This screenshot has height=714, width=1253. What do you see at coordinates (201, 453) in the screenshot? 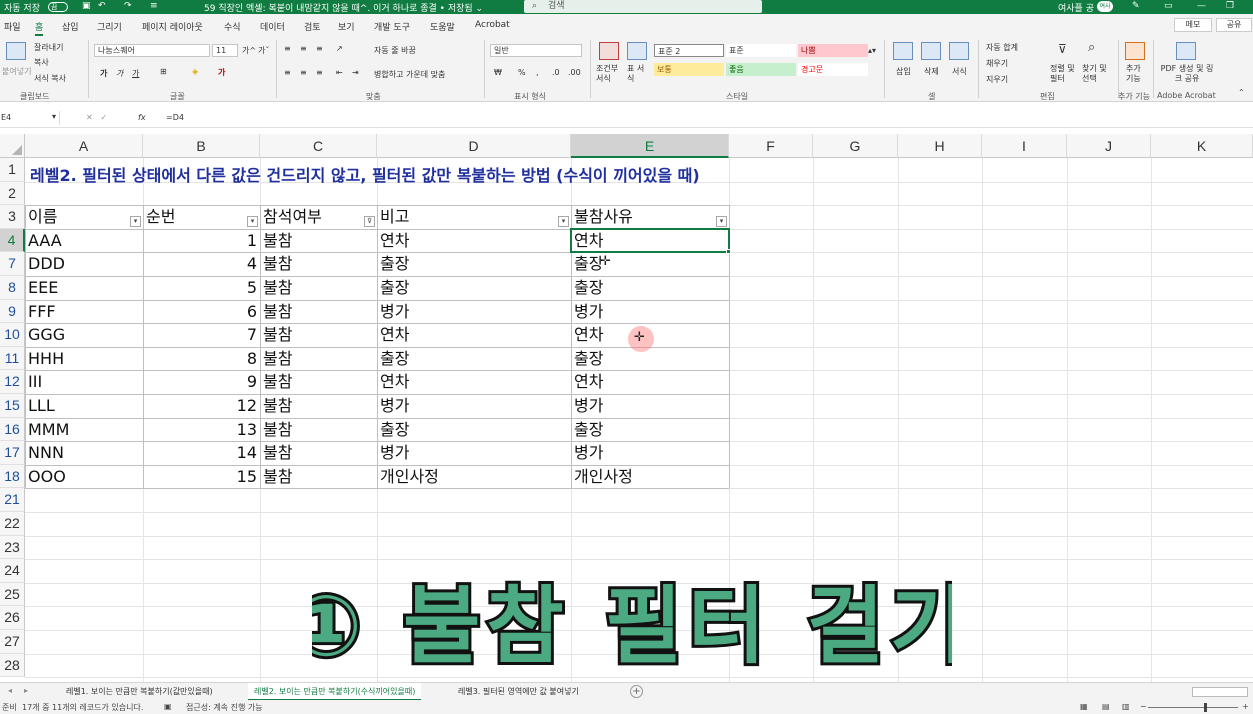
I see `table-cell: 14` at bounding box center [201, 453].